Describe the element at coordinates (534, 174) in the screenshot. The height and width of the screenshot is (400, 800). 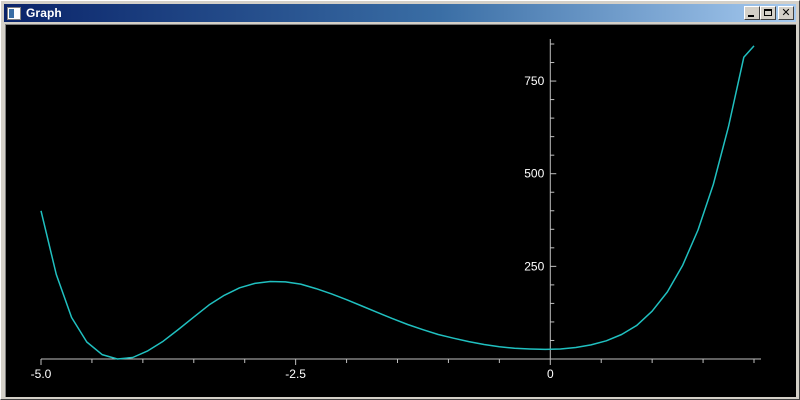
I see `y-tick-label: 500` at that location.